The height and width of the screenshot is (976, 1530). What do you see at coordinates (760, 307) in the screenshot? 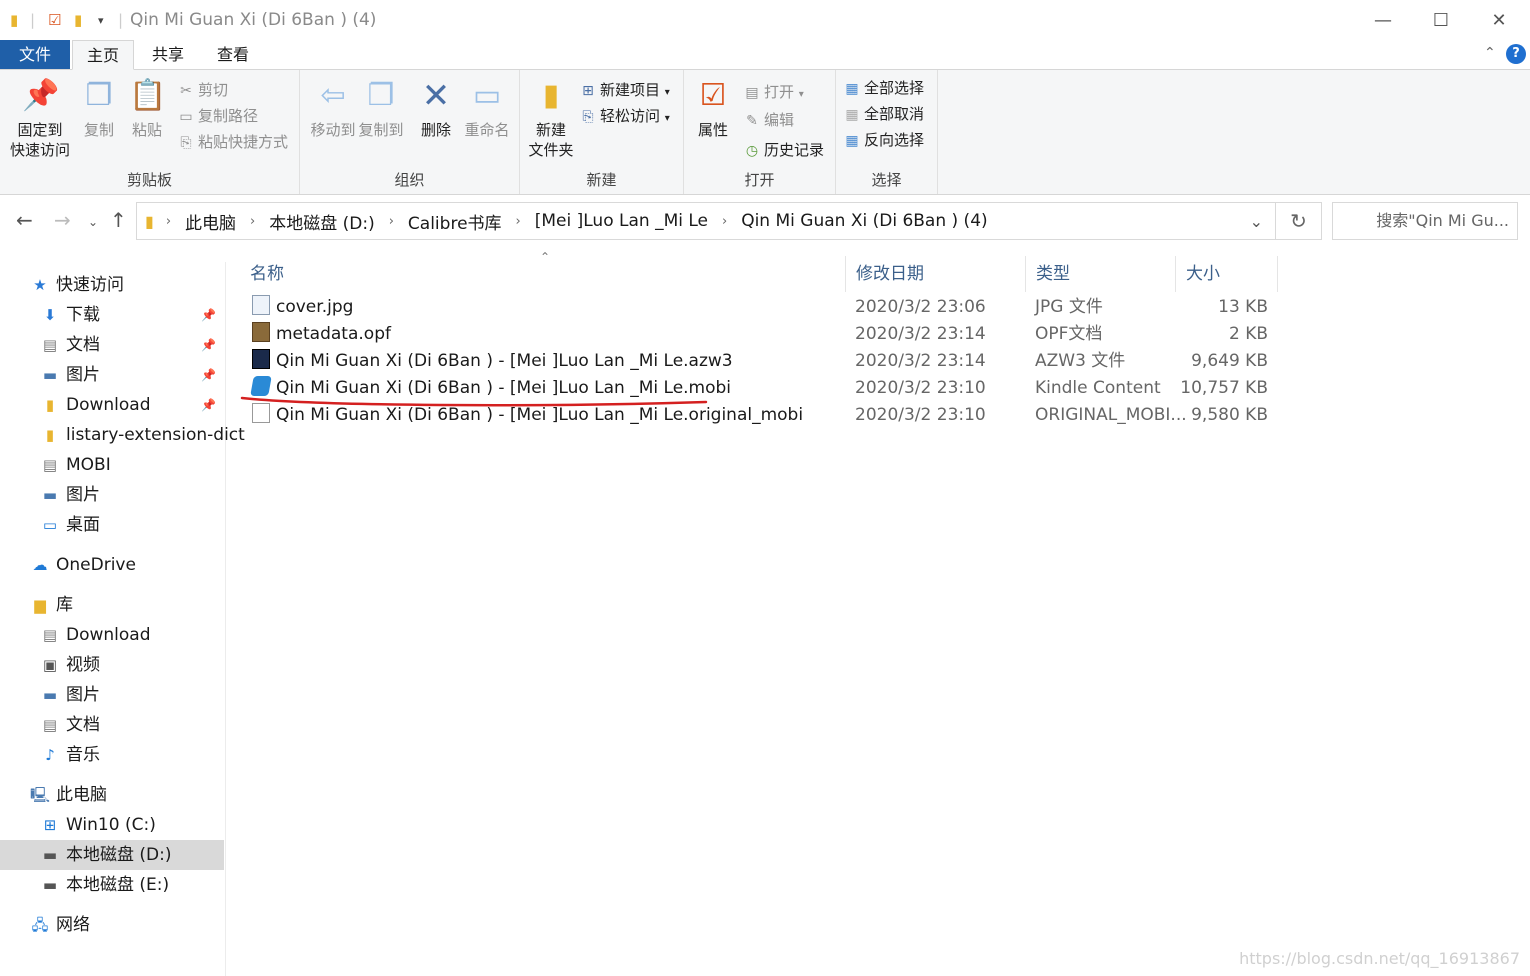
I see `file-row: cover.jpg 2020/3/2 23:06 JPG 文件 13 KB` at bounding box center [760, 307].